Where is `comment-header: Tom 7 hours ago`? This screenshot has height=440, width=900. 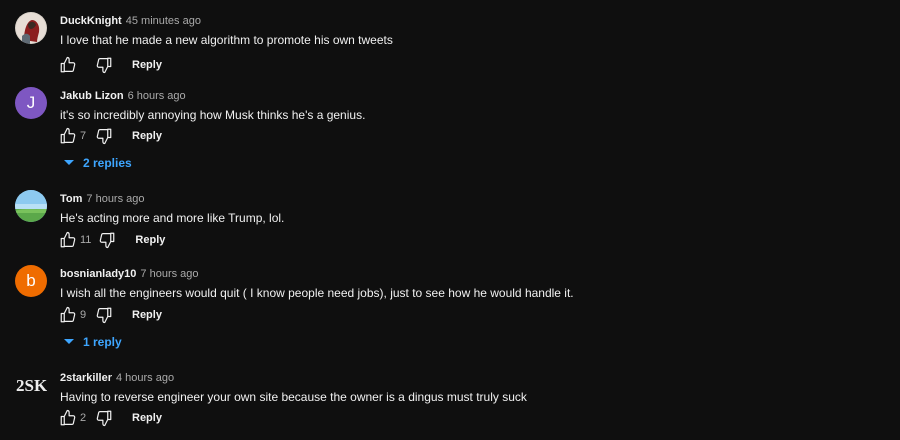
comment-header: Tom 7 hours ago is located at coordinates (102, 198).